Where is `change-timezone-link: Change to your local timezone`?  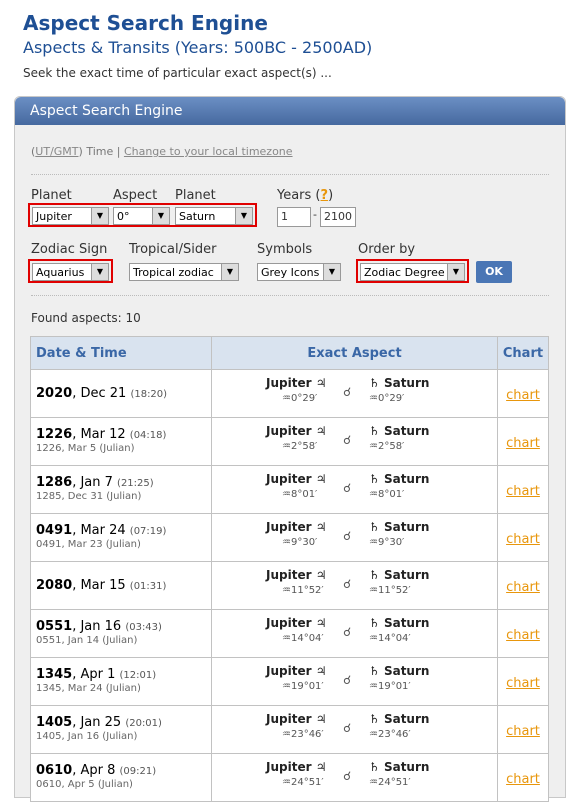 change-timezone-link: Change to your local timezone is located at coordinates (208, 151).